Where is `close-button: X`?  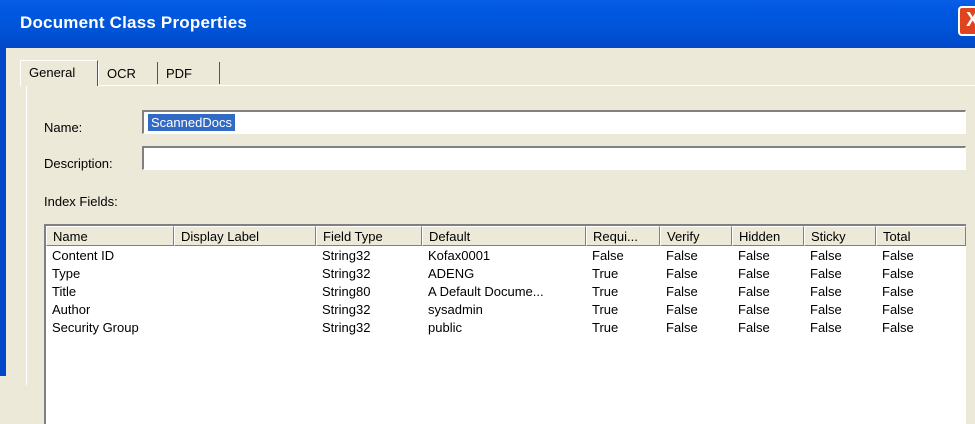 close-button: X is located at coordinates (966, 21).